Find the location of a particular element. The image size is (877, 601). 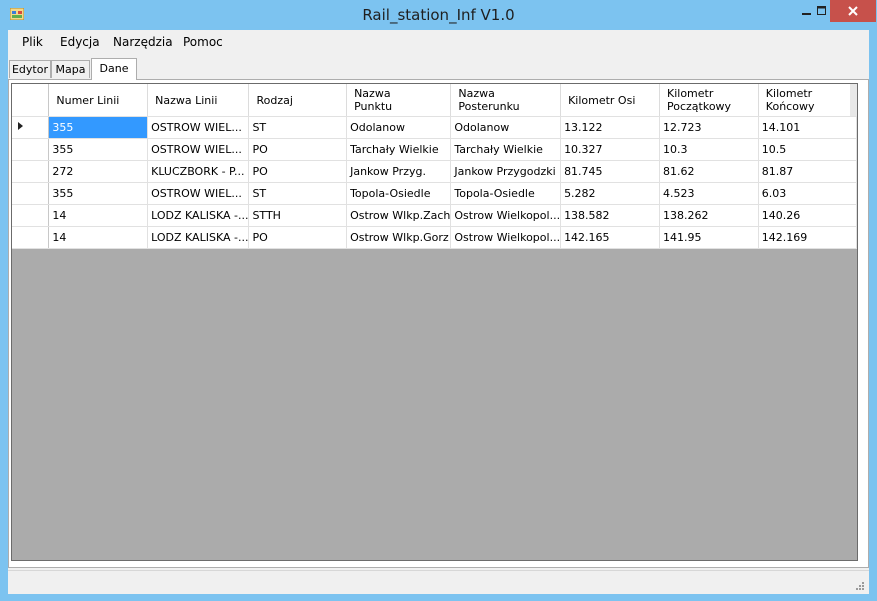

corner-header is located at coordinates (31, 100).